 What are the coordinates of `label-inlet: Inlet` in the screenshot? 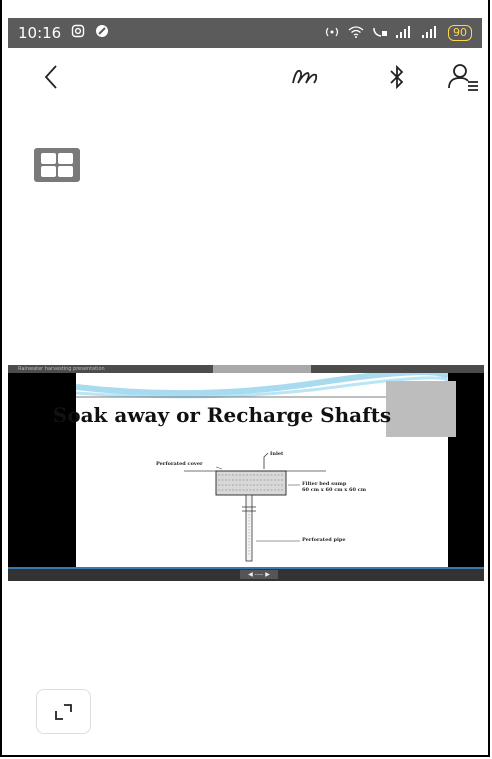 It's located at (277, 454).